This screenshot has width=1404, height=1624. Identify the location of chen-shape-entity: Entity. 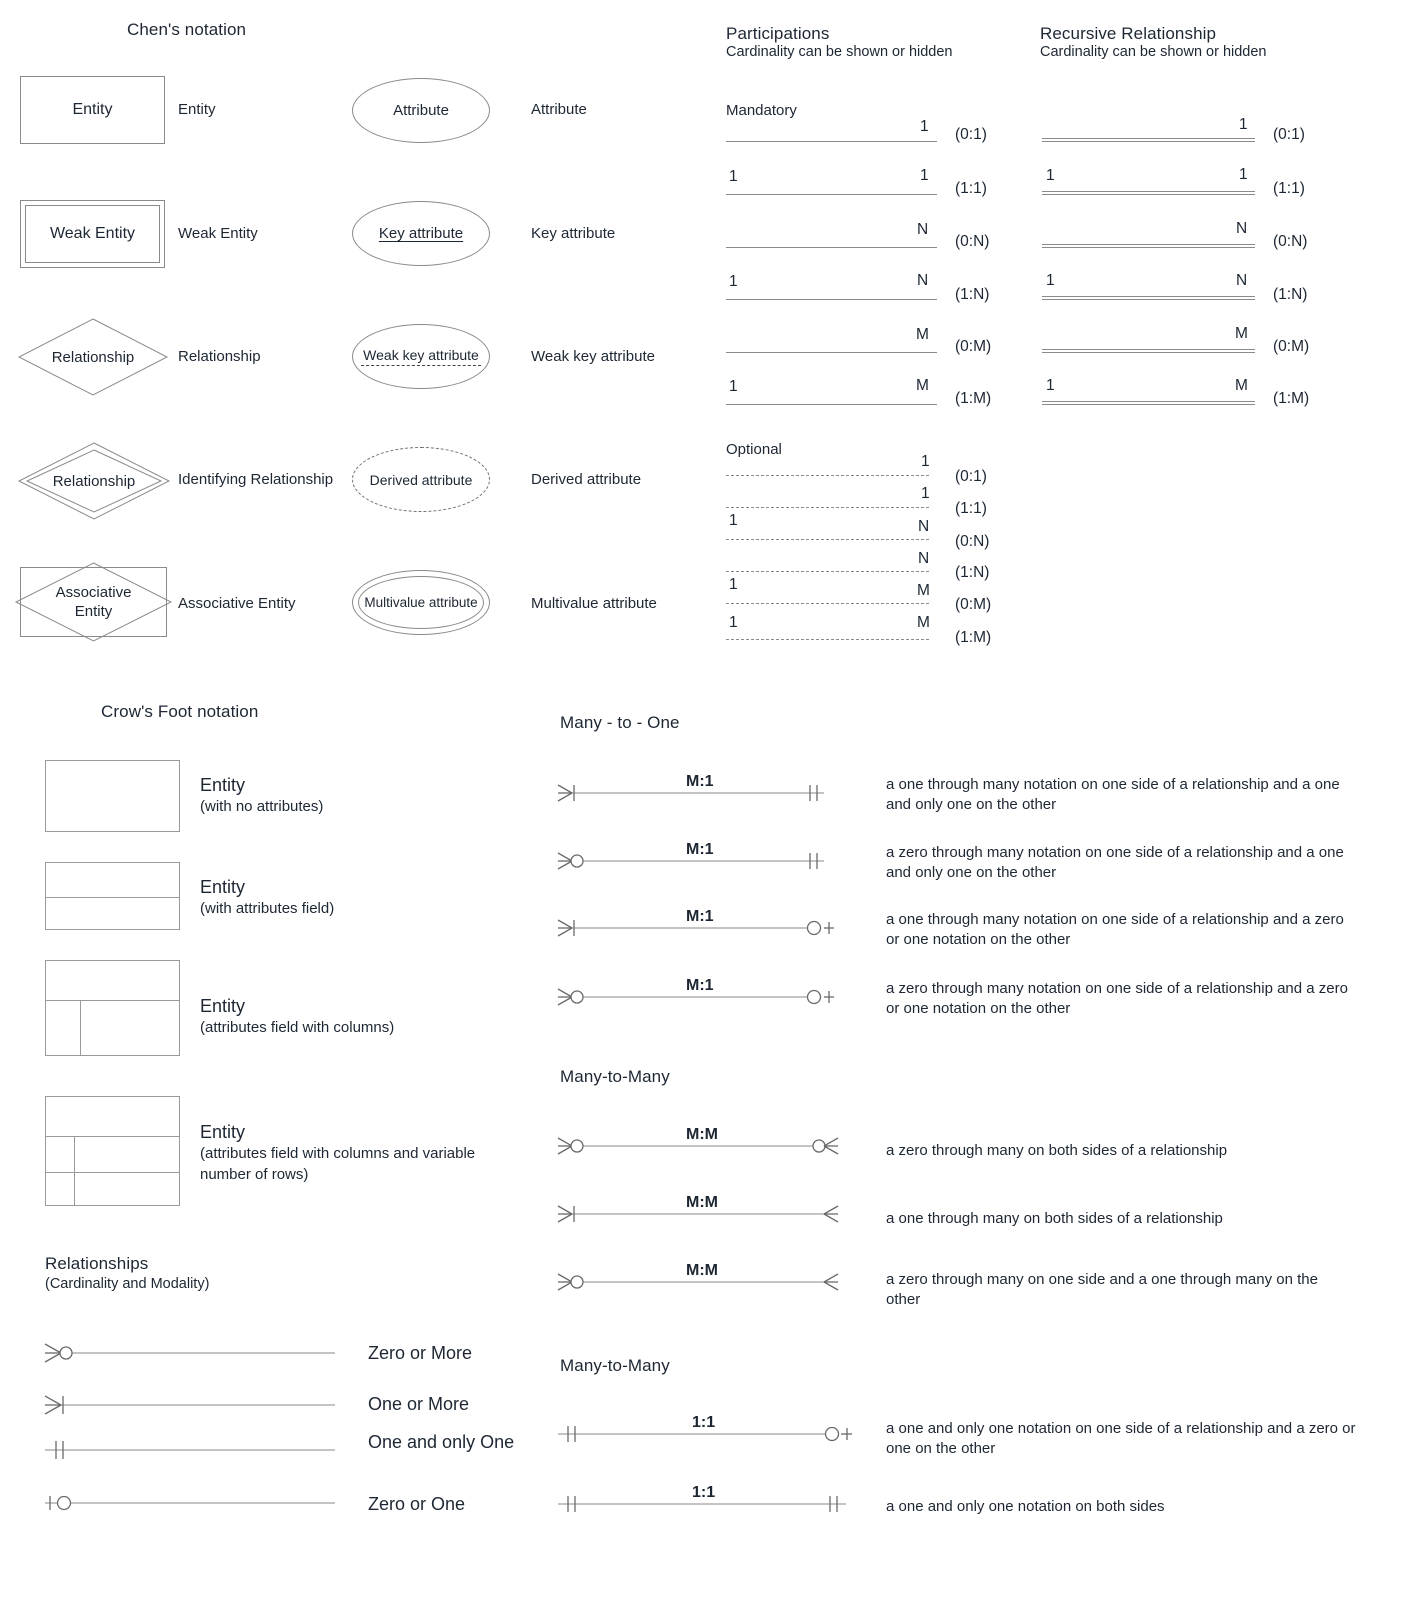
(92, 110).